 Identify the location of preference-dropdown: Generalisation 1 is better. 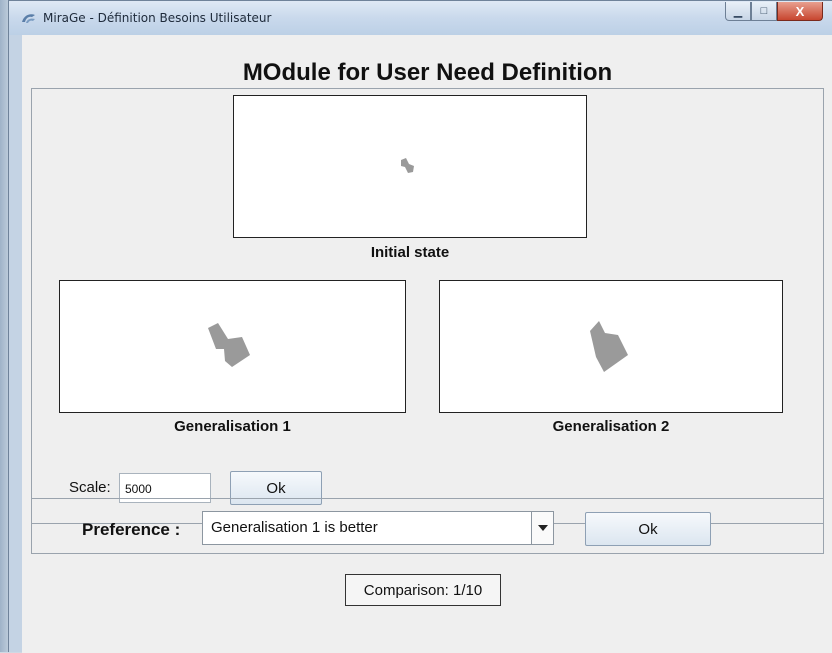
(378, 528).